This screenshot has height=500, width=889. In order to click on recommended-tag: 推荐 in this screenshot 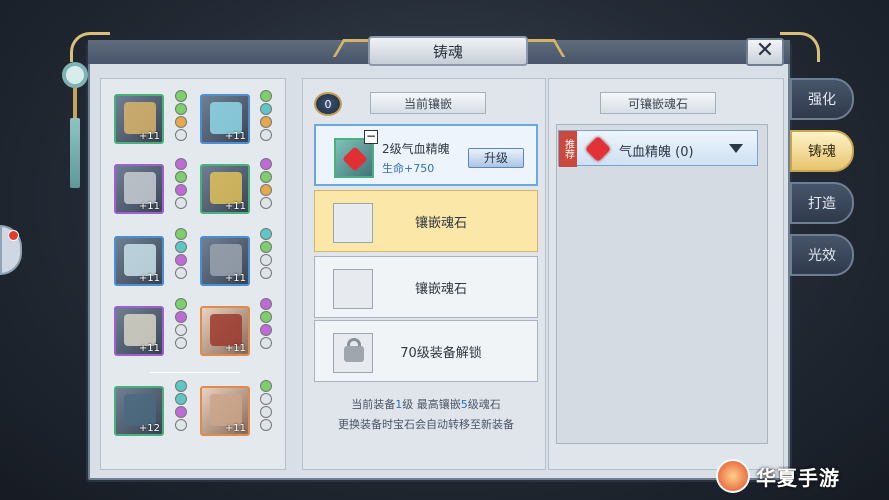, I will do `click(568, 149)`.